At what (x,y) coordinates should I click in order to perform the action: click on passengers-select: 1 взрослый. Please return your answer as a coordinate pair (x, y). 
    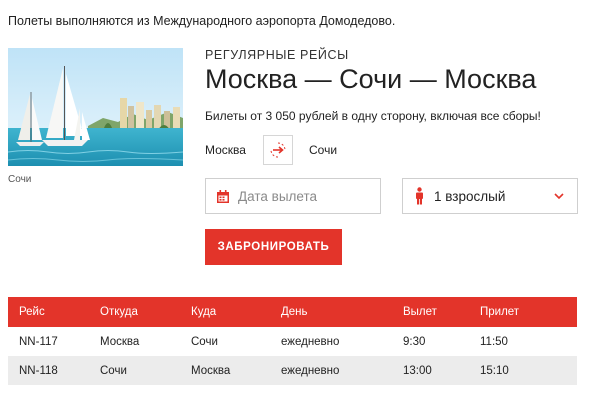
    Looking at the image, I should click on (490, 196).